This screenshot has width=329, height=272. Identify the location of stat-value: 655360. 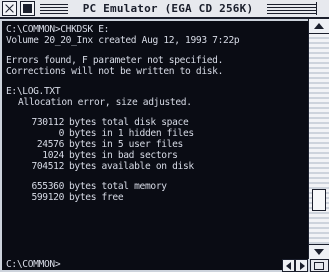
(47, 186).